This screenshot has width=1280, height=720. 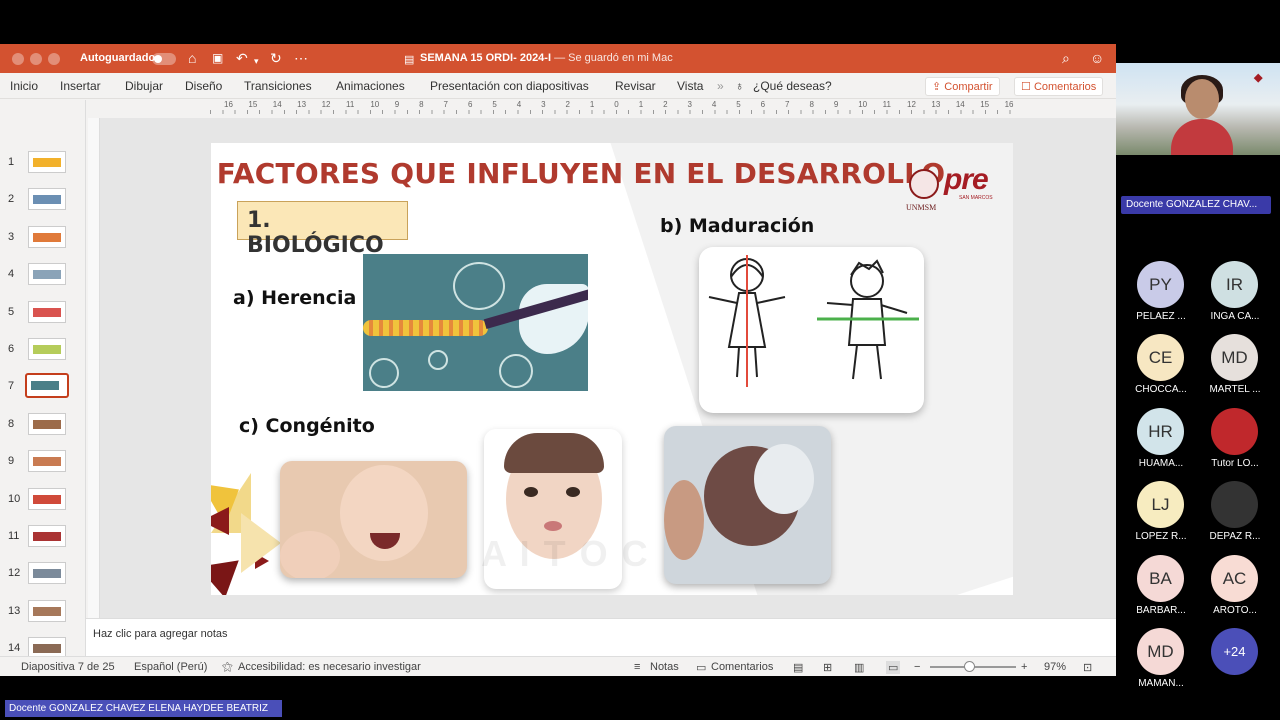 I want to click on ruler-label: 11, so click(x=350, y=104).